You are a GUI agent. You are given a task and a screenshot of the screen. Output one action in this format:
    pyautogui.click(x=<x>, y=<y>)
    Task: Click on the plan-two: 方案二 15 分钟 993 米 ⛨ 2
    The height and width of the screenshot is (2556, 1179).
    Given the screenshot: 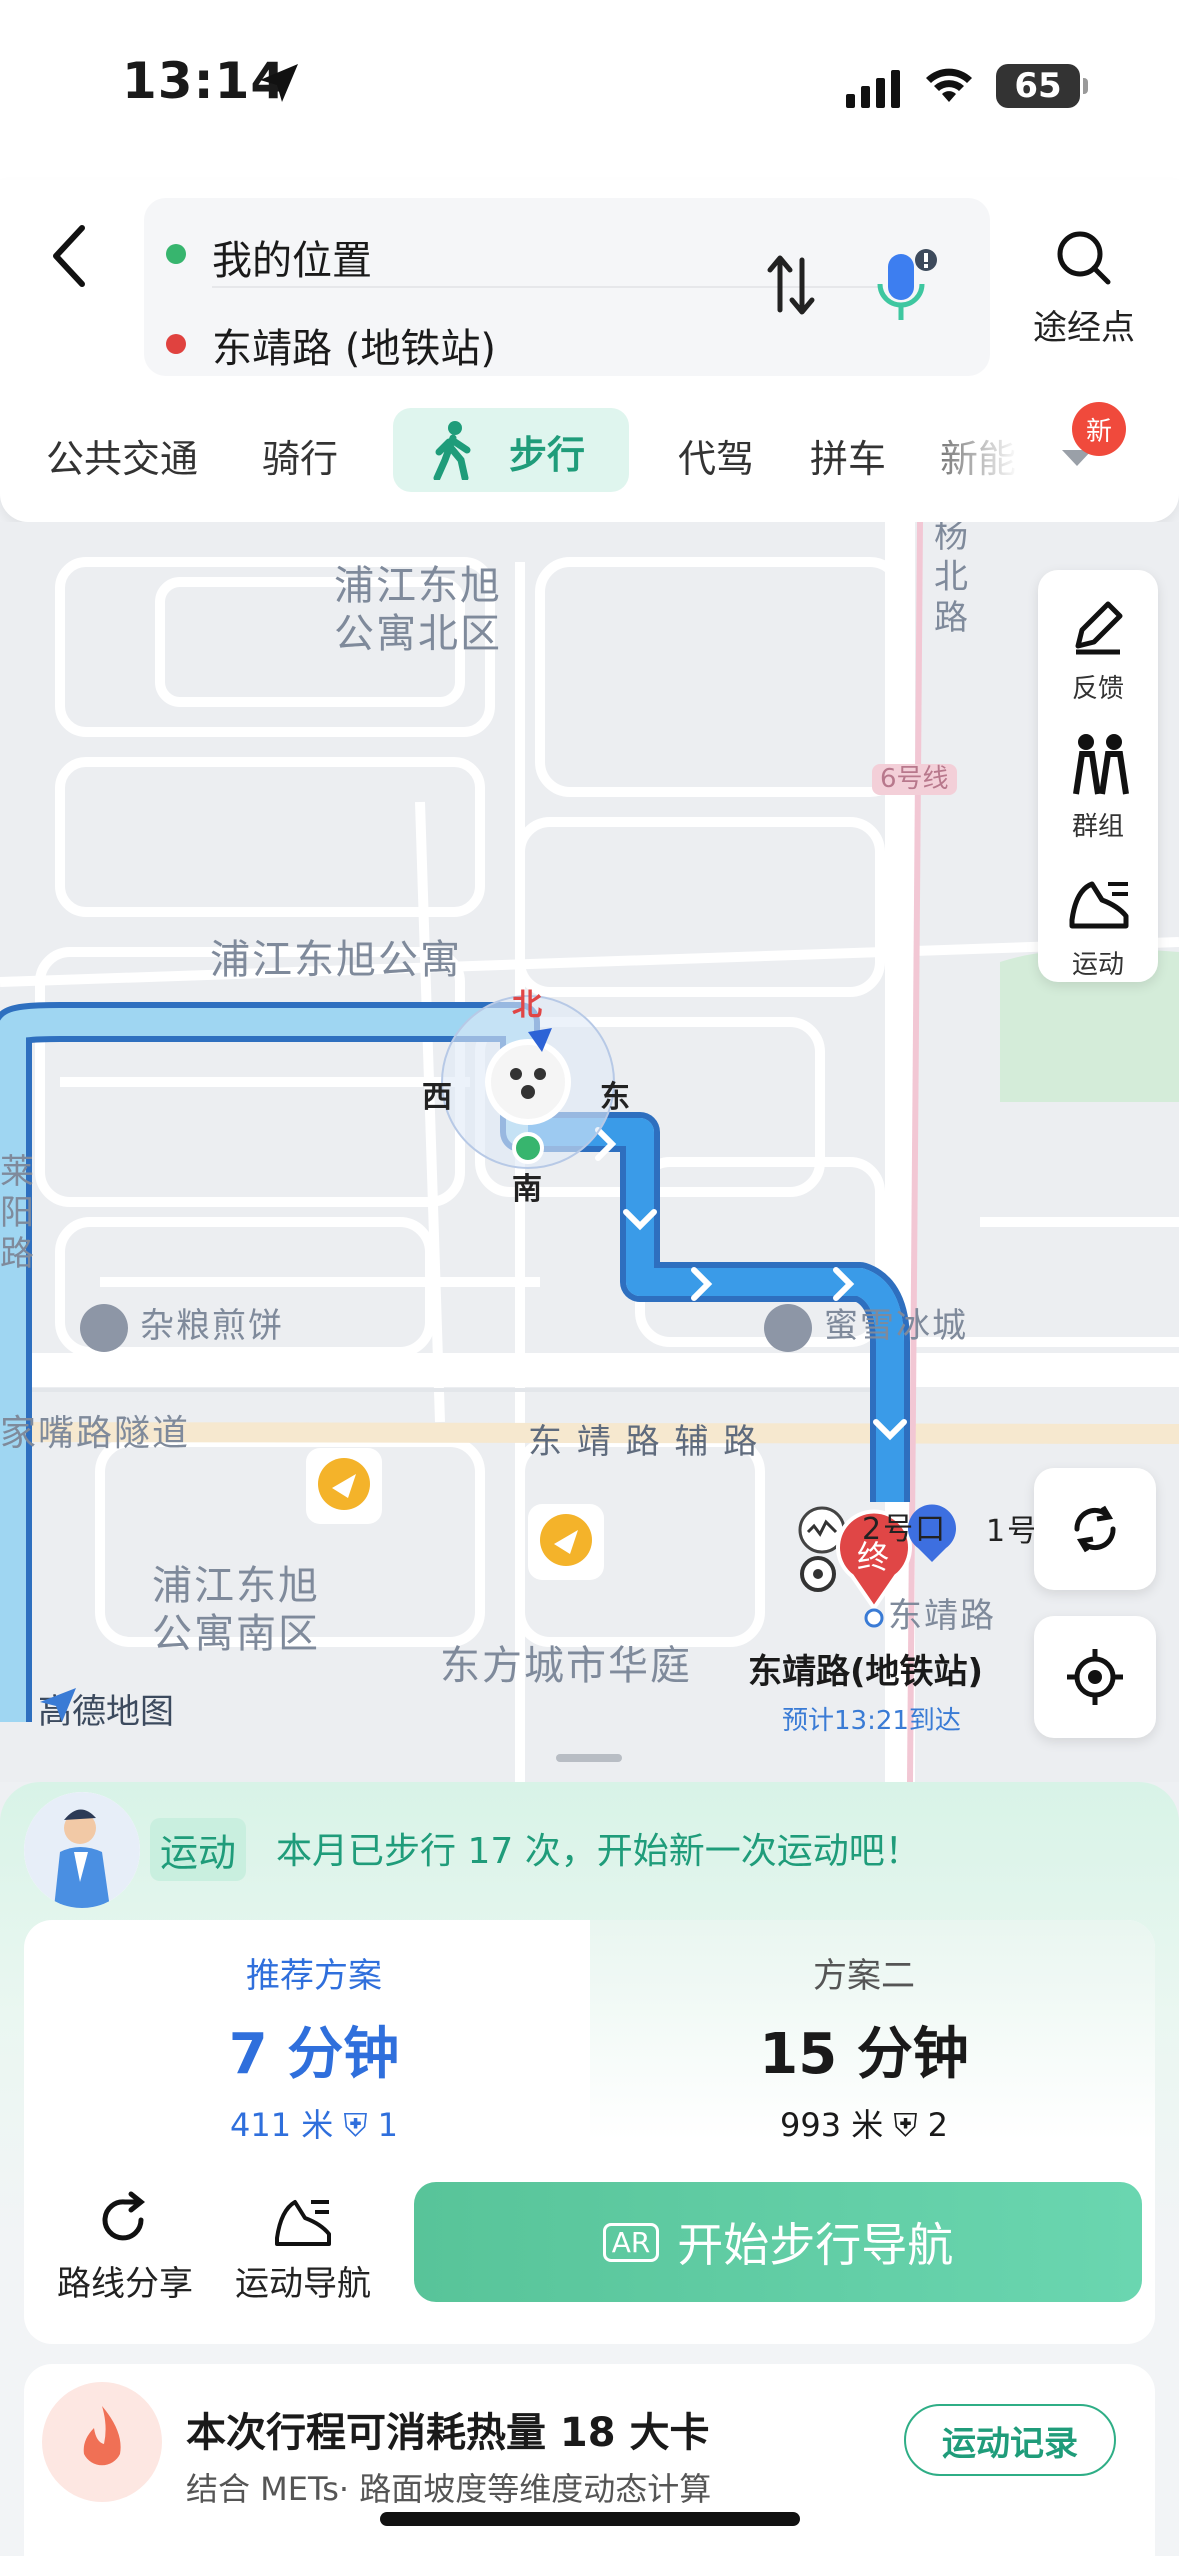 What is the action you would take?
    pyautogui.click(x=864, y=2047)
    